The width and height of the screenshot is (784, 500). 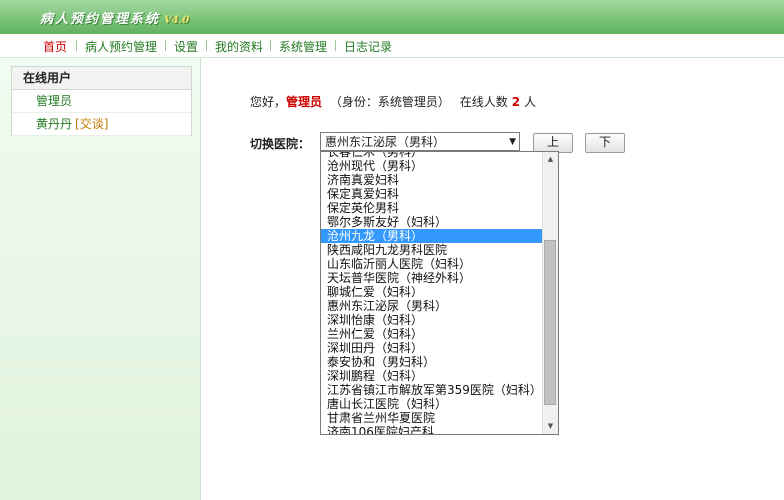 What do you see at coordinates (280, 144) in the screenshot?
I see `hospital-switch-label: 切换医院：` at bounding box center [280, 144].